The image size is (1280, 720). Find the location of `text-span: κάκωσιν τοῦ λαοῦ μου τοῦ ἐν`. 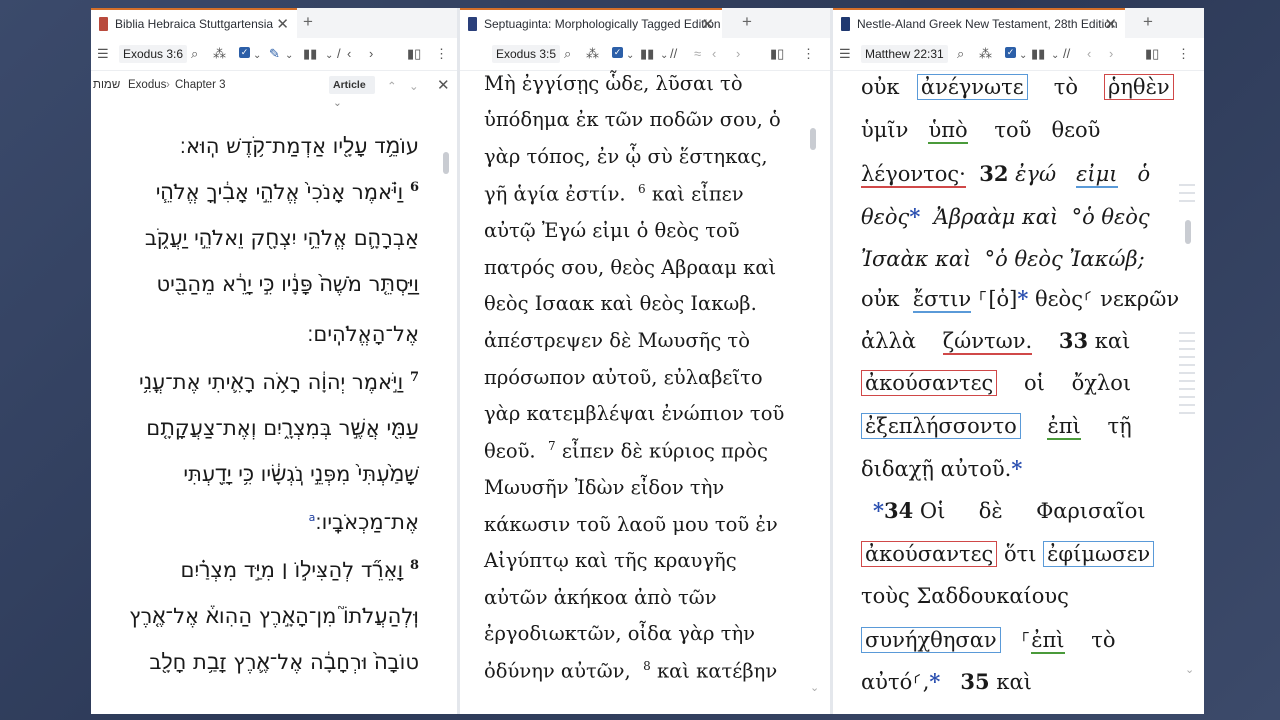

text-span: κάκωσιν τοῦ λαοῦ μου τοῦ ἐν is located at coordinates (631, 524).